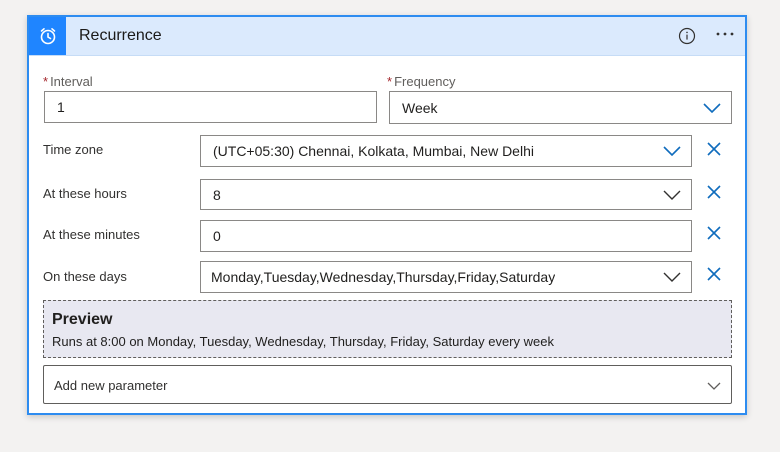 The width and height of the screenshot is (780, 452). I want to click on add-new-parameter-dropdown: Add new parameter, so click(387, 384).